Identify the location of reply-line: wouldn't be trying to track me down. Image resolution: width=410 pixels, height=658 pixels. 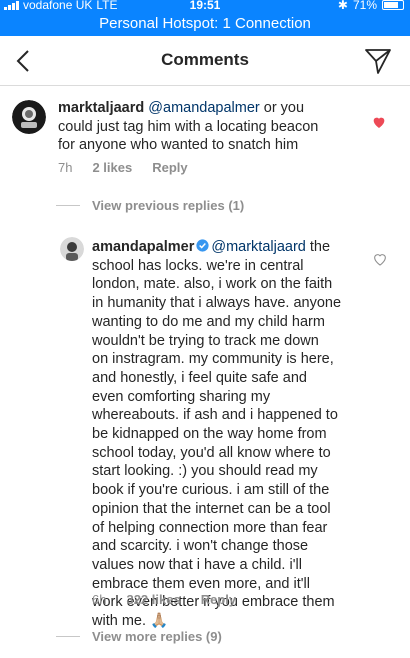
(205, 340).